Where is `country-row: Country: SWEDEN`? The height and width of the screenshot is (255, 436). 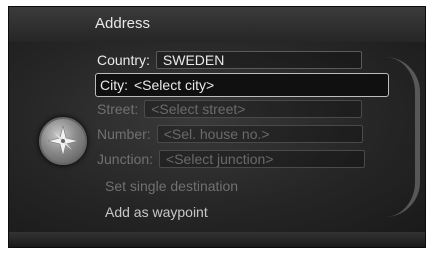
country-row: Country: SWEDEN is located at coordinates (229, 60).